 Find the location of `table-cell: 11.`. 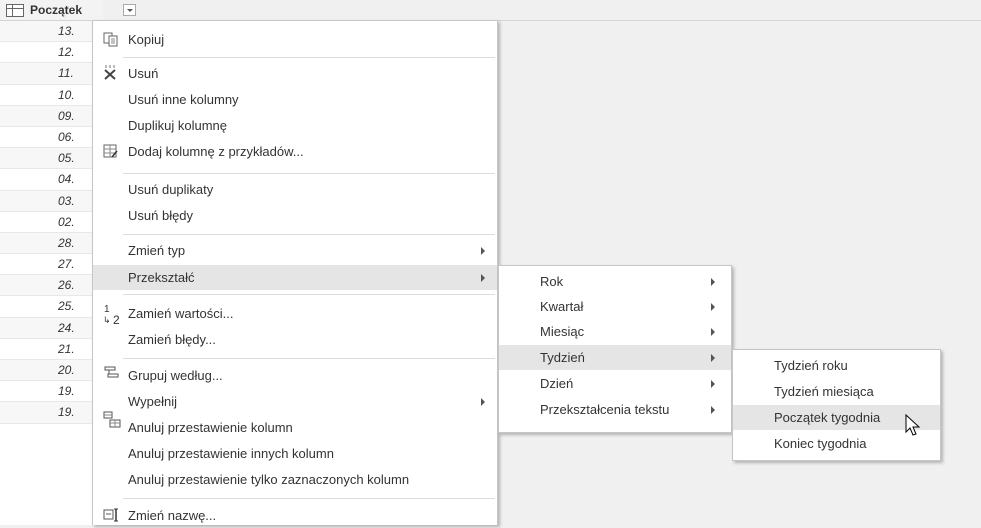

table-cell: 11. is located at coordinates (51, 74).